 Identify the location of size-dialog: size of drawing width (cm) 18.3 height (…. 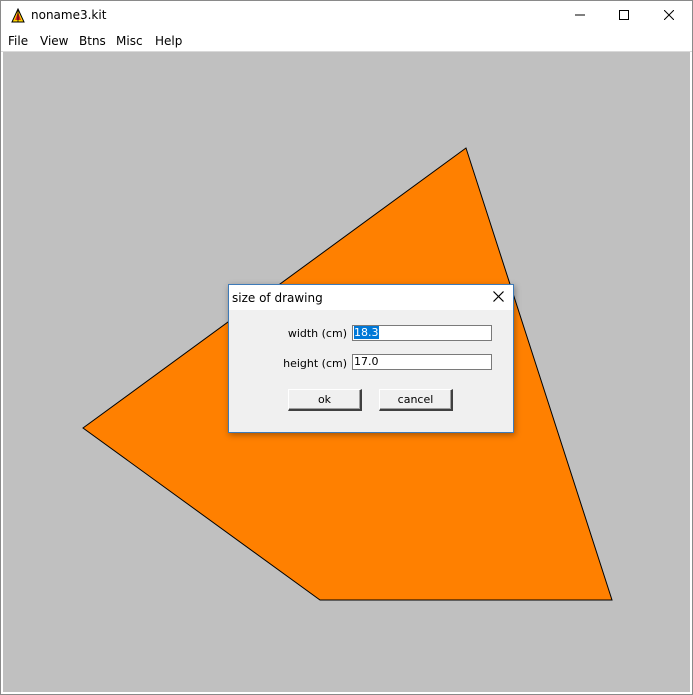
(371, 358).